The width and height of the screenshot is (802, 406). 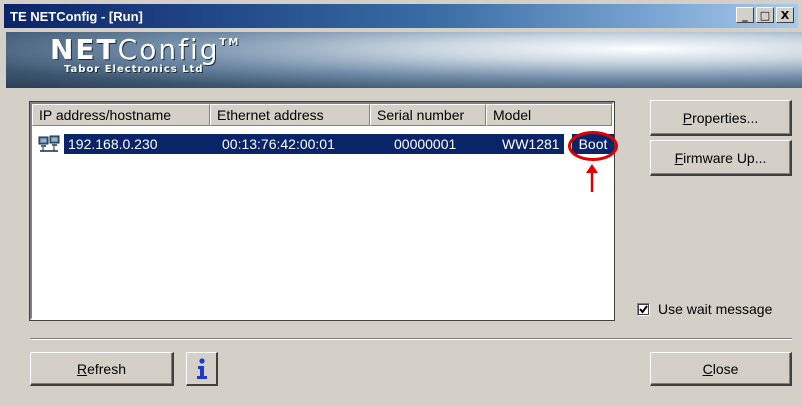 What do you see at coordinates (425, 144) in the screenshot?
I see `cell-serial: 00000001` at bounding box center [425, 144].